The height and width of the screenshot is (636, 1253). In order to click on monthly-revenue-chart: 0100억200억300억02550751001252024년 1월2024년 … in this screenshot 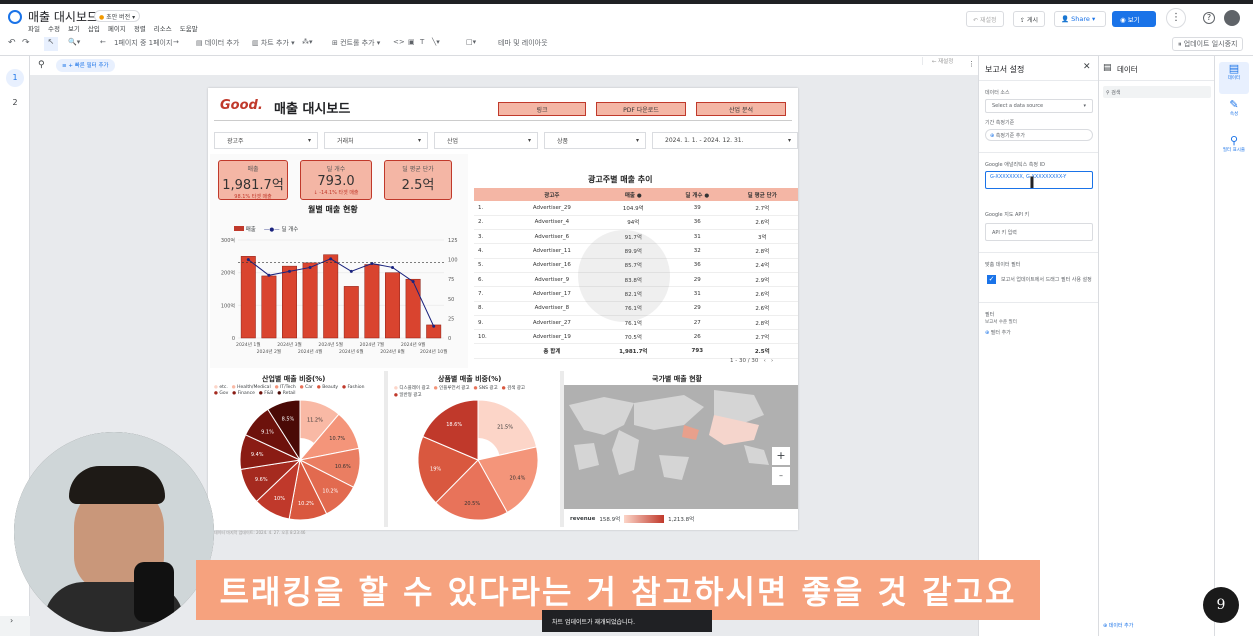, I will do `click(341, 299)`.